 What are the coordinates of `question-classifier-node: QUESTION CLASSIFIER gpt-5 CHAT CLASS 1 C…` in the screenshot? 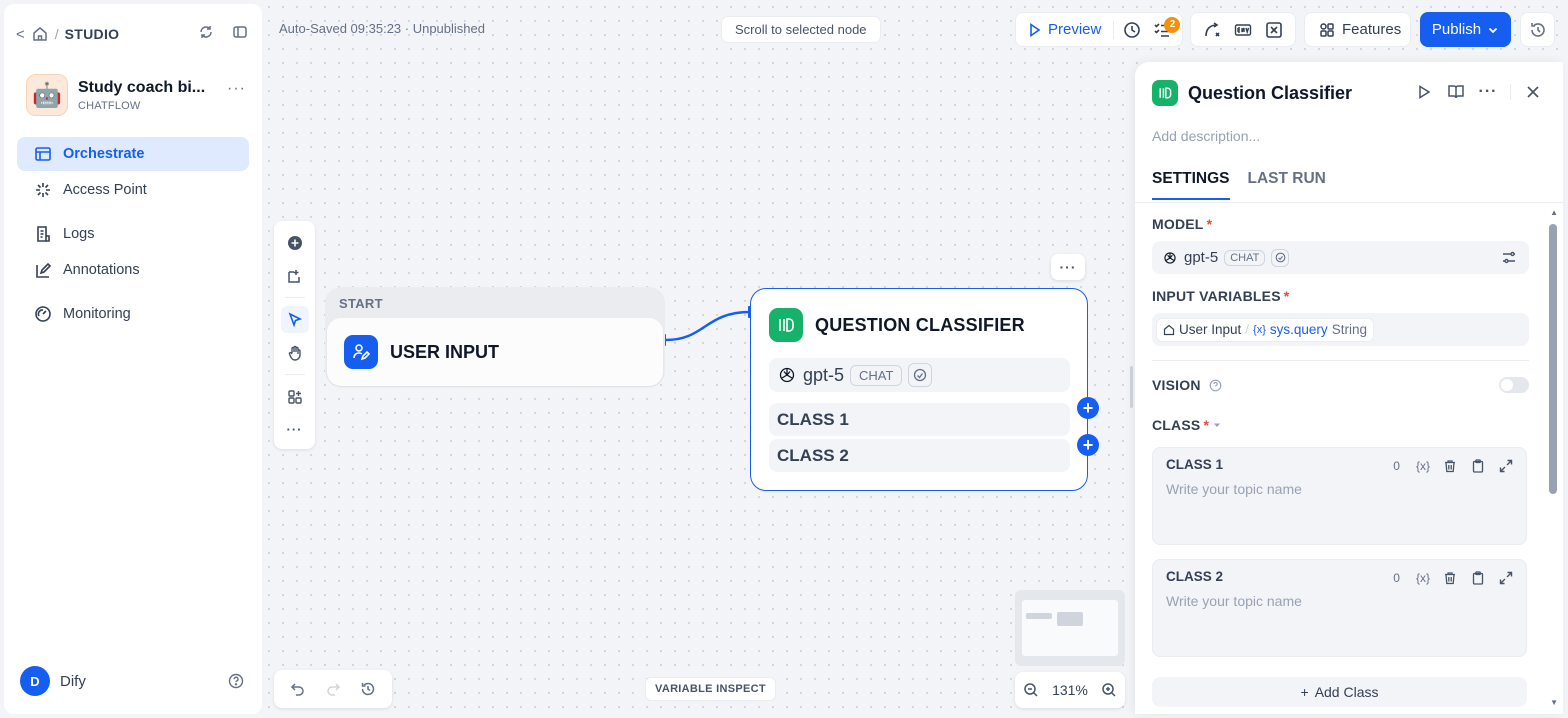 It's located at (919, 389).